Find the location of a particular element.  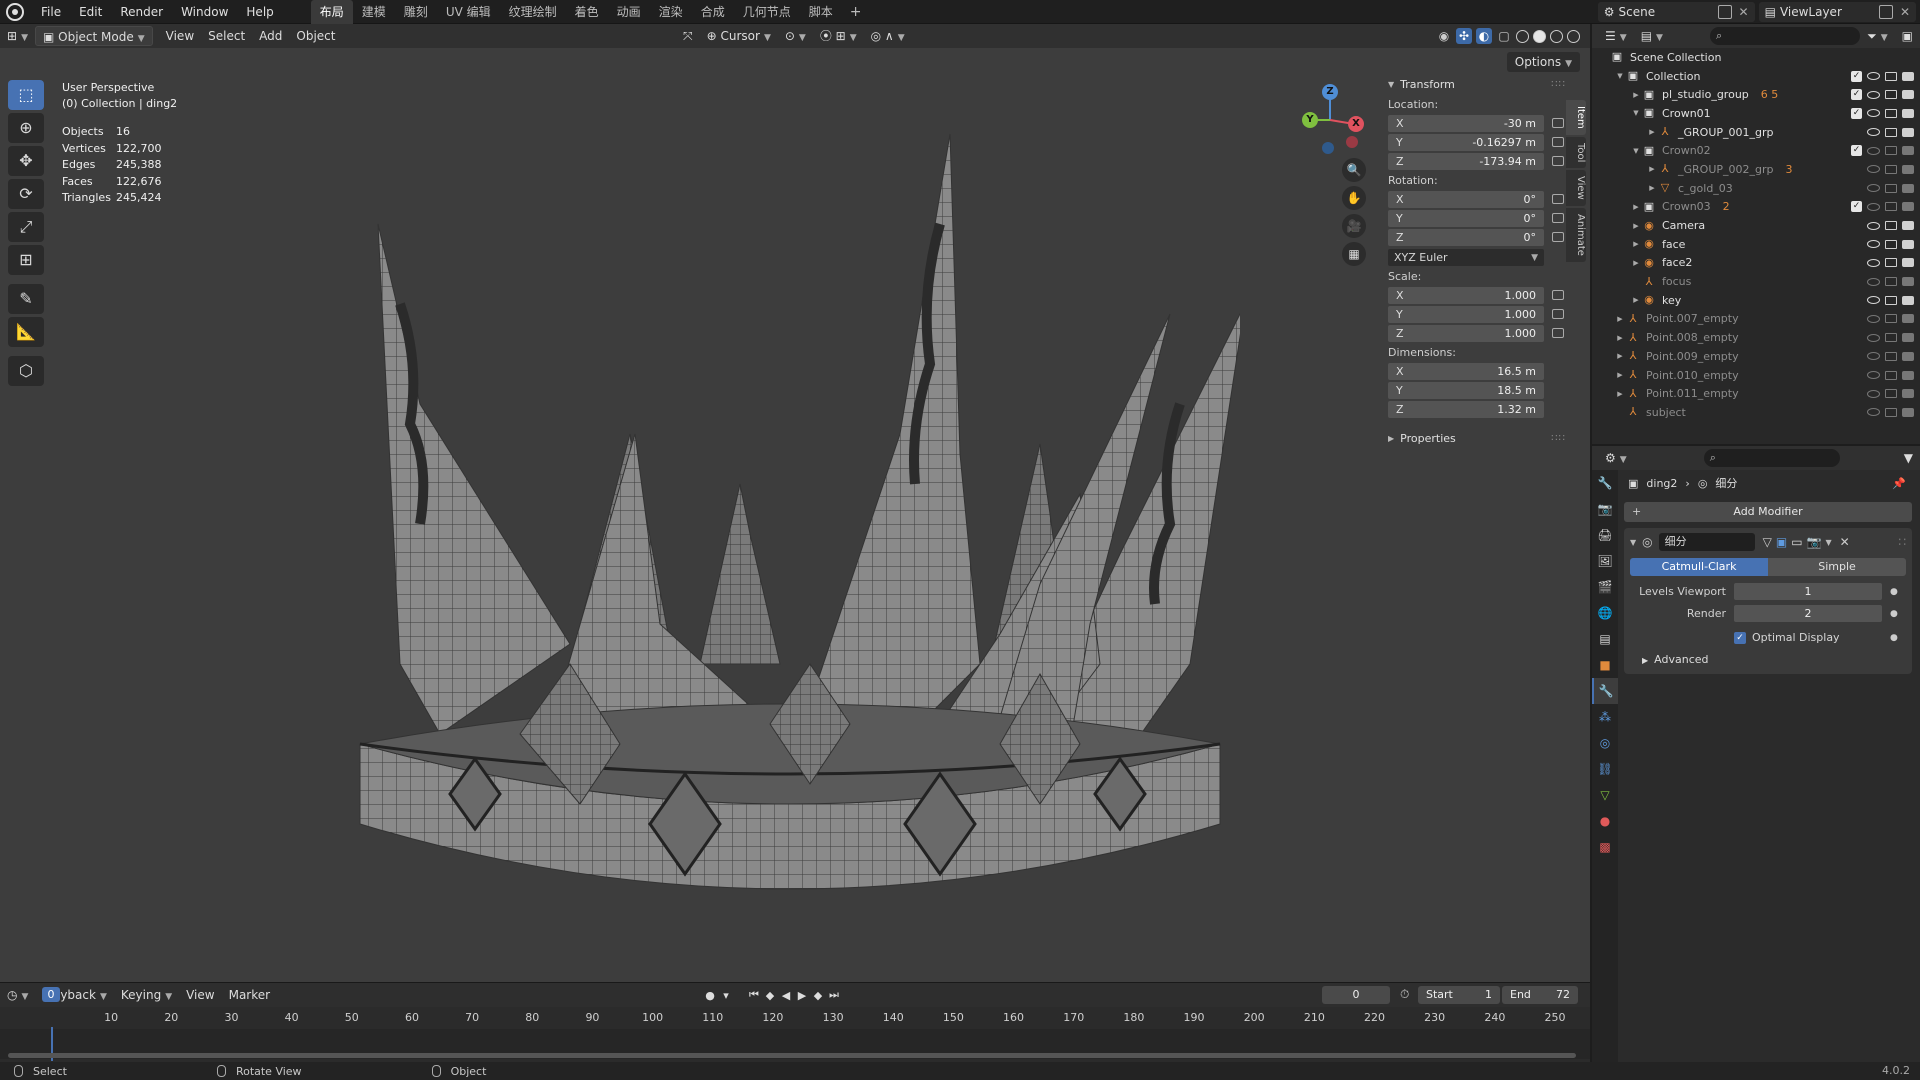

prev-keyframe-icon: ◆ is located at coordinates (770, 995).